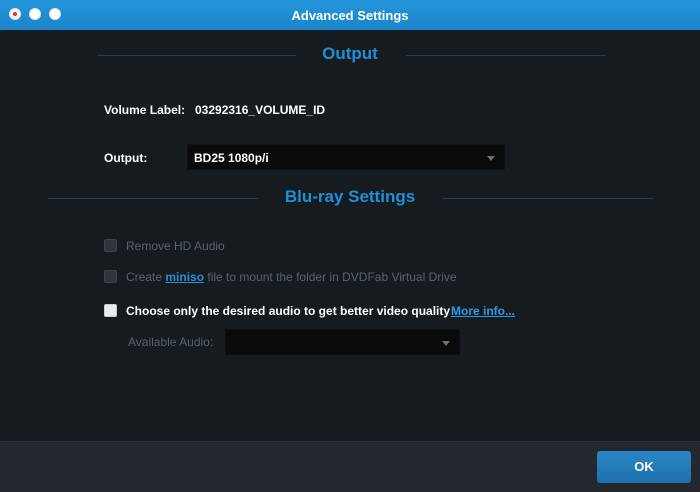 This screenshot has width=700, height=492. I want to click on volume-label-value: 03292316_VOLUME_ID, so click(260, 110).